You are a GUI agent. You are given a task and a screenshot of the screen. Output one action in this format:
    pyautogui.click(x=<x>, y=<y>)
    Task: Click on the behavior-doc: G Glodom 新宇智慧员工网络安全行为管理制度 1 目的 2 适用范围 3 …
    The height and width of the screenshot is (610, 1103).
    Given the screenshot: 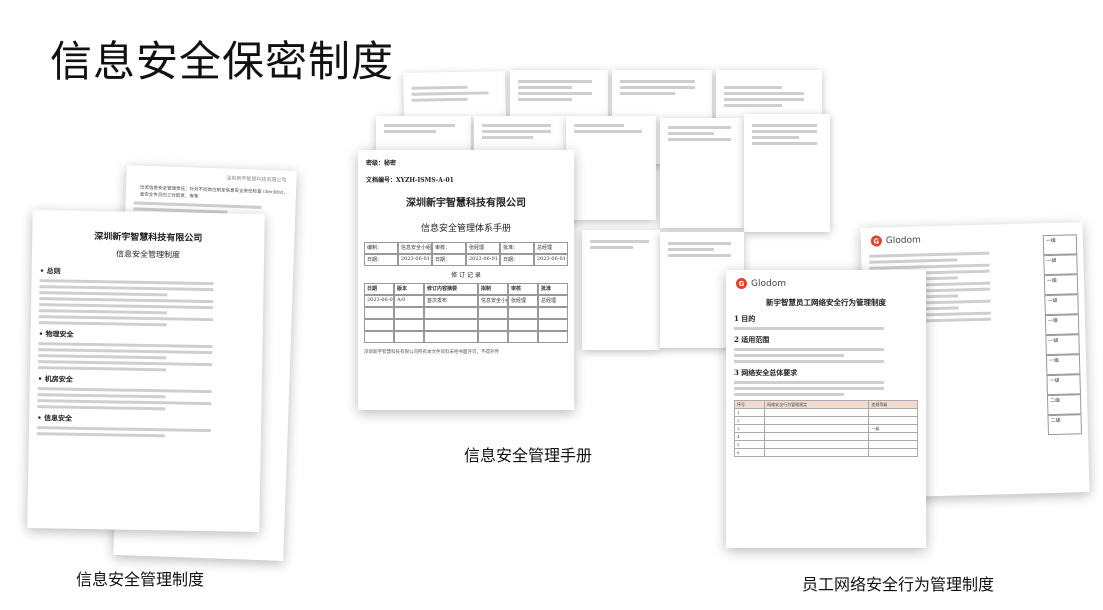 What is the action you would take?
    pyautogui.click(x=826, y=409)
    